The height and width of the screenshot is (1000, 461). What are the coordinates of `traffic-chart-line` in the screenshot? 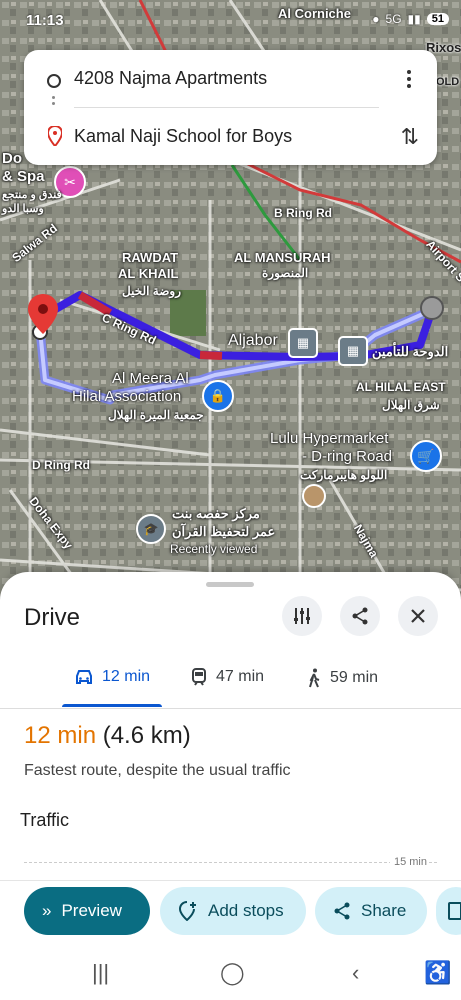 It's located at (230, 862).